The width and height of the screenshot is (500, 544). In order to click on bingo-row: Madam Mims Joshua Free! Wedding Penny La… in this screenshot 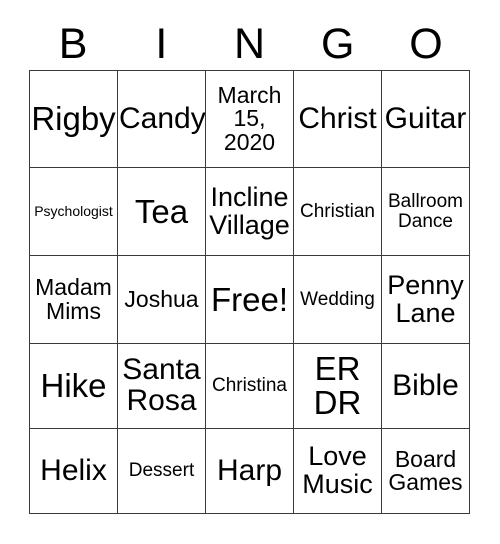, I will do `click(249, 299)`.